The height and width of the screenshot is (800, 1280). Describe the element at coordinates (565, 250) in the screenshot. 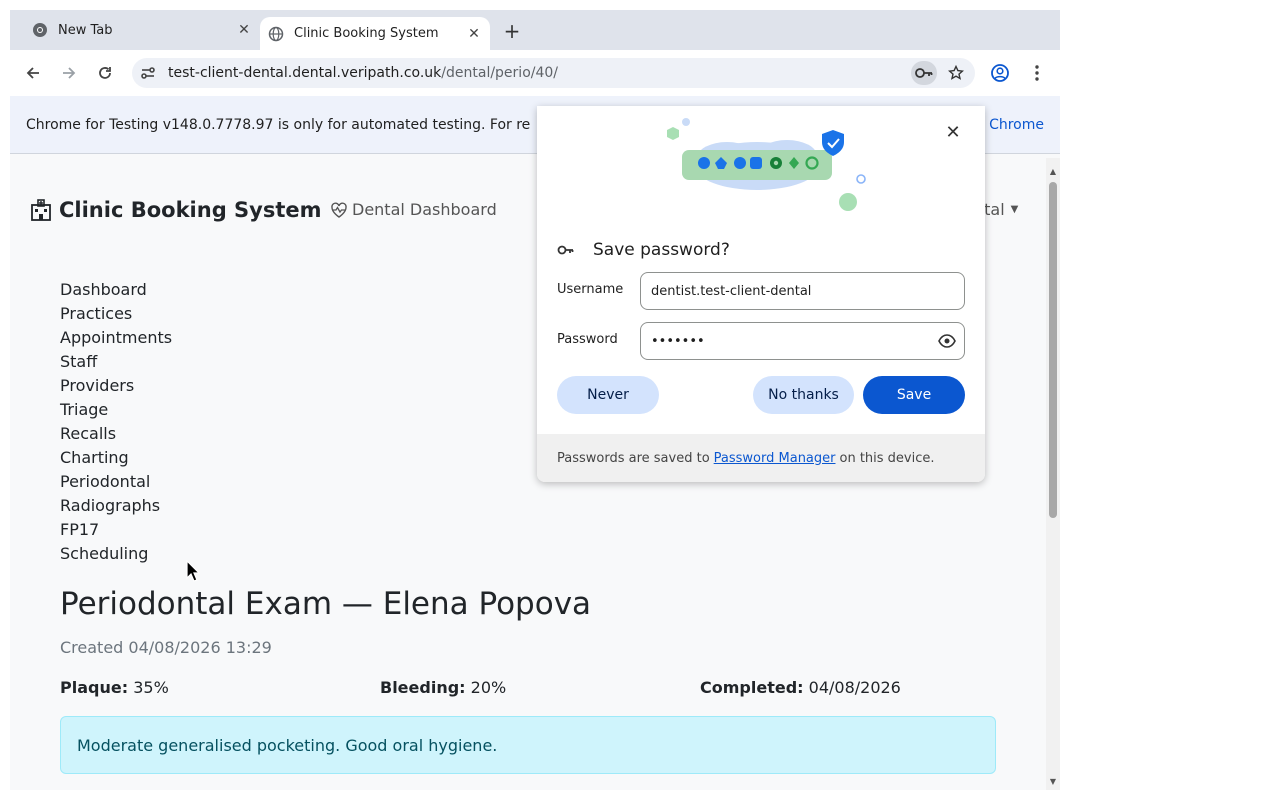

I see `key-icon` at that location.